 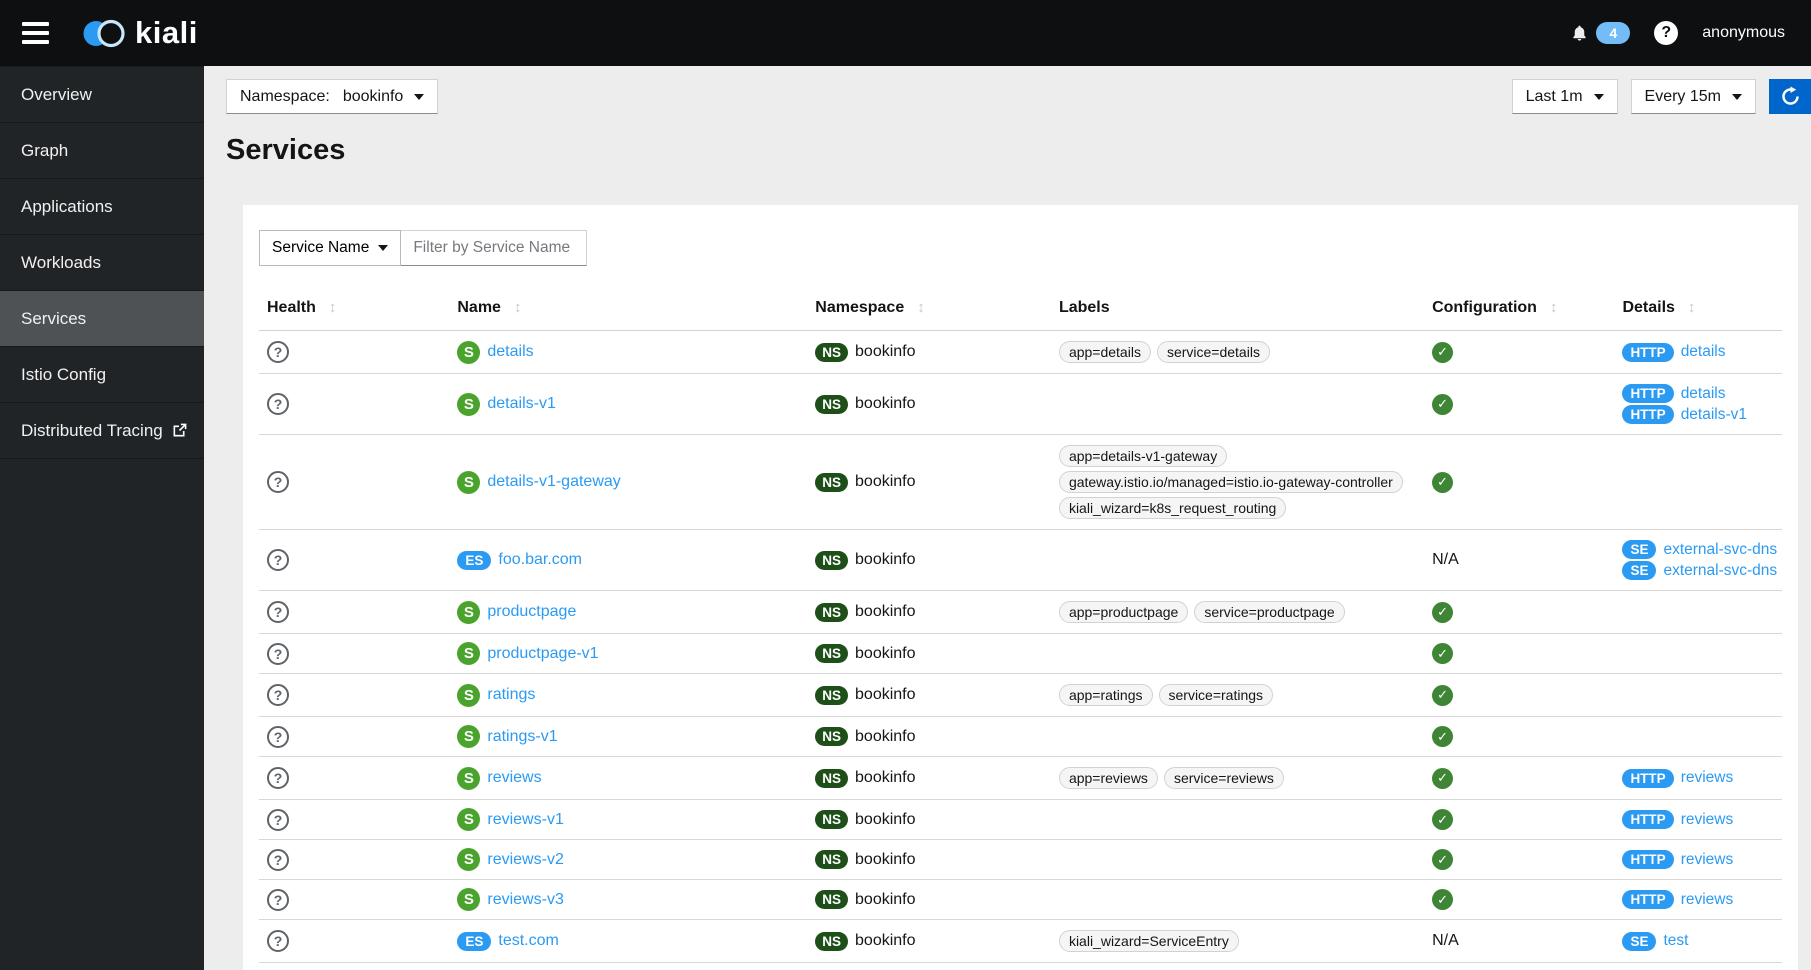 I want to click on masthead: kiali 4 ? anonymous, so click(x=905, y=33).